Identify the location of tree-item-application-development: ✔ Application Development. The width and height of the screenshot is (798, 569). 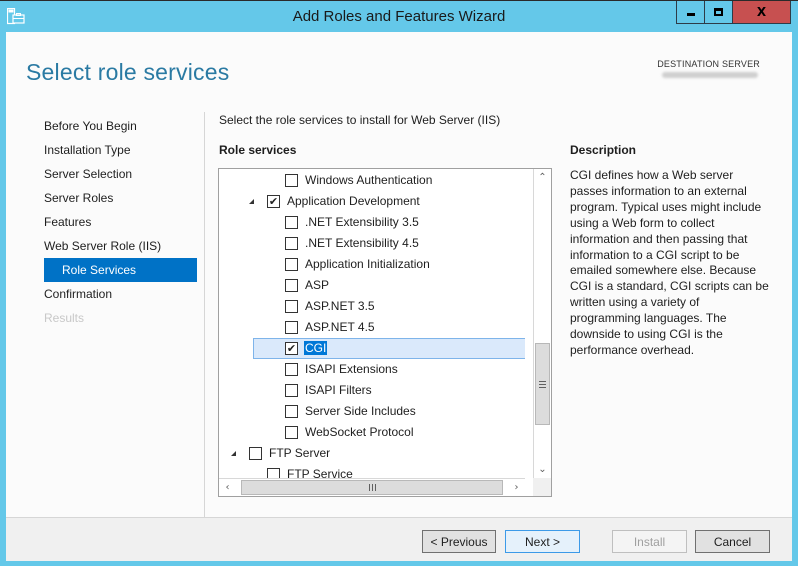
(372, 201).